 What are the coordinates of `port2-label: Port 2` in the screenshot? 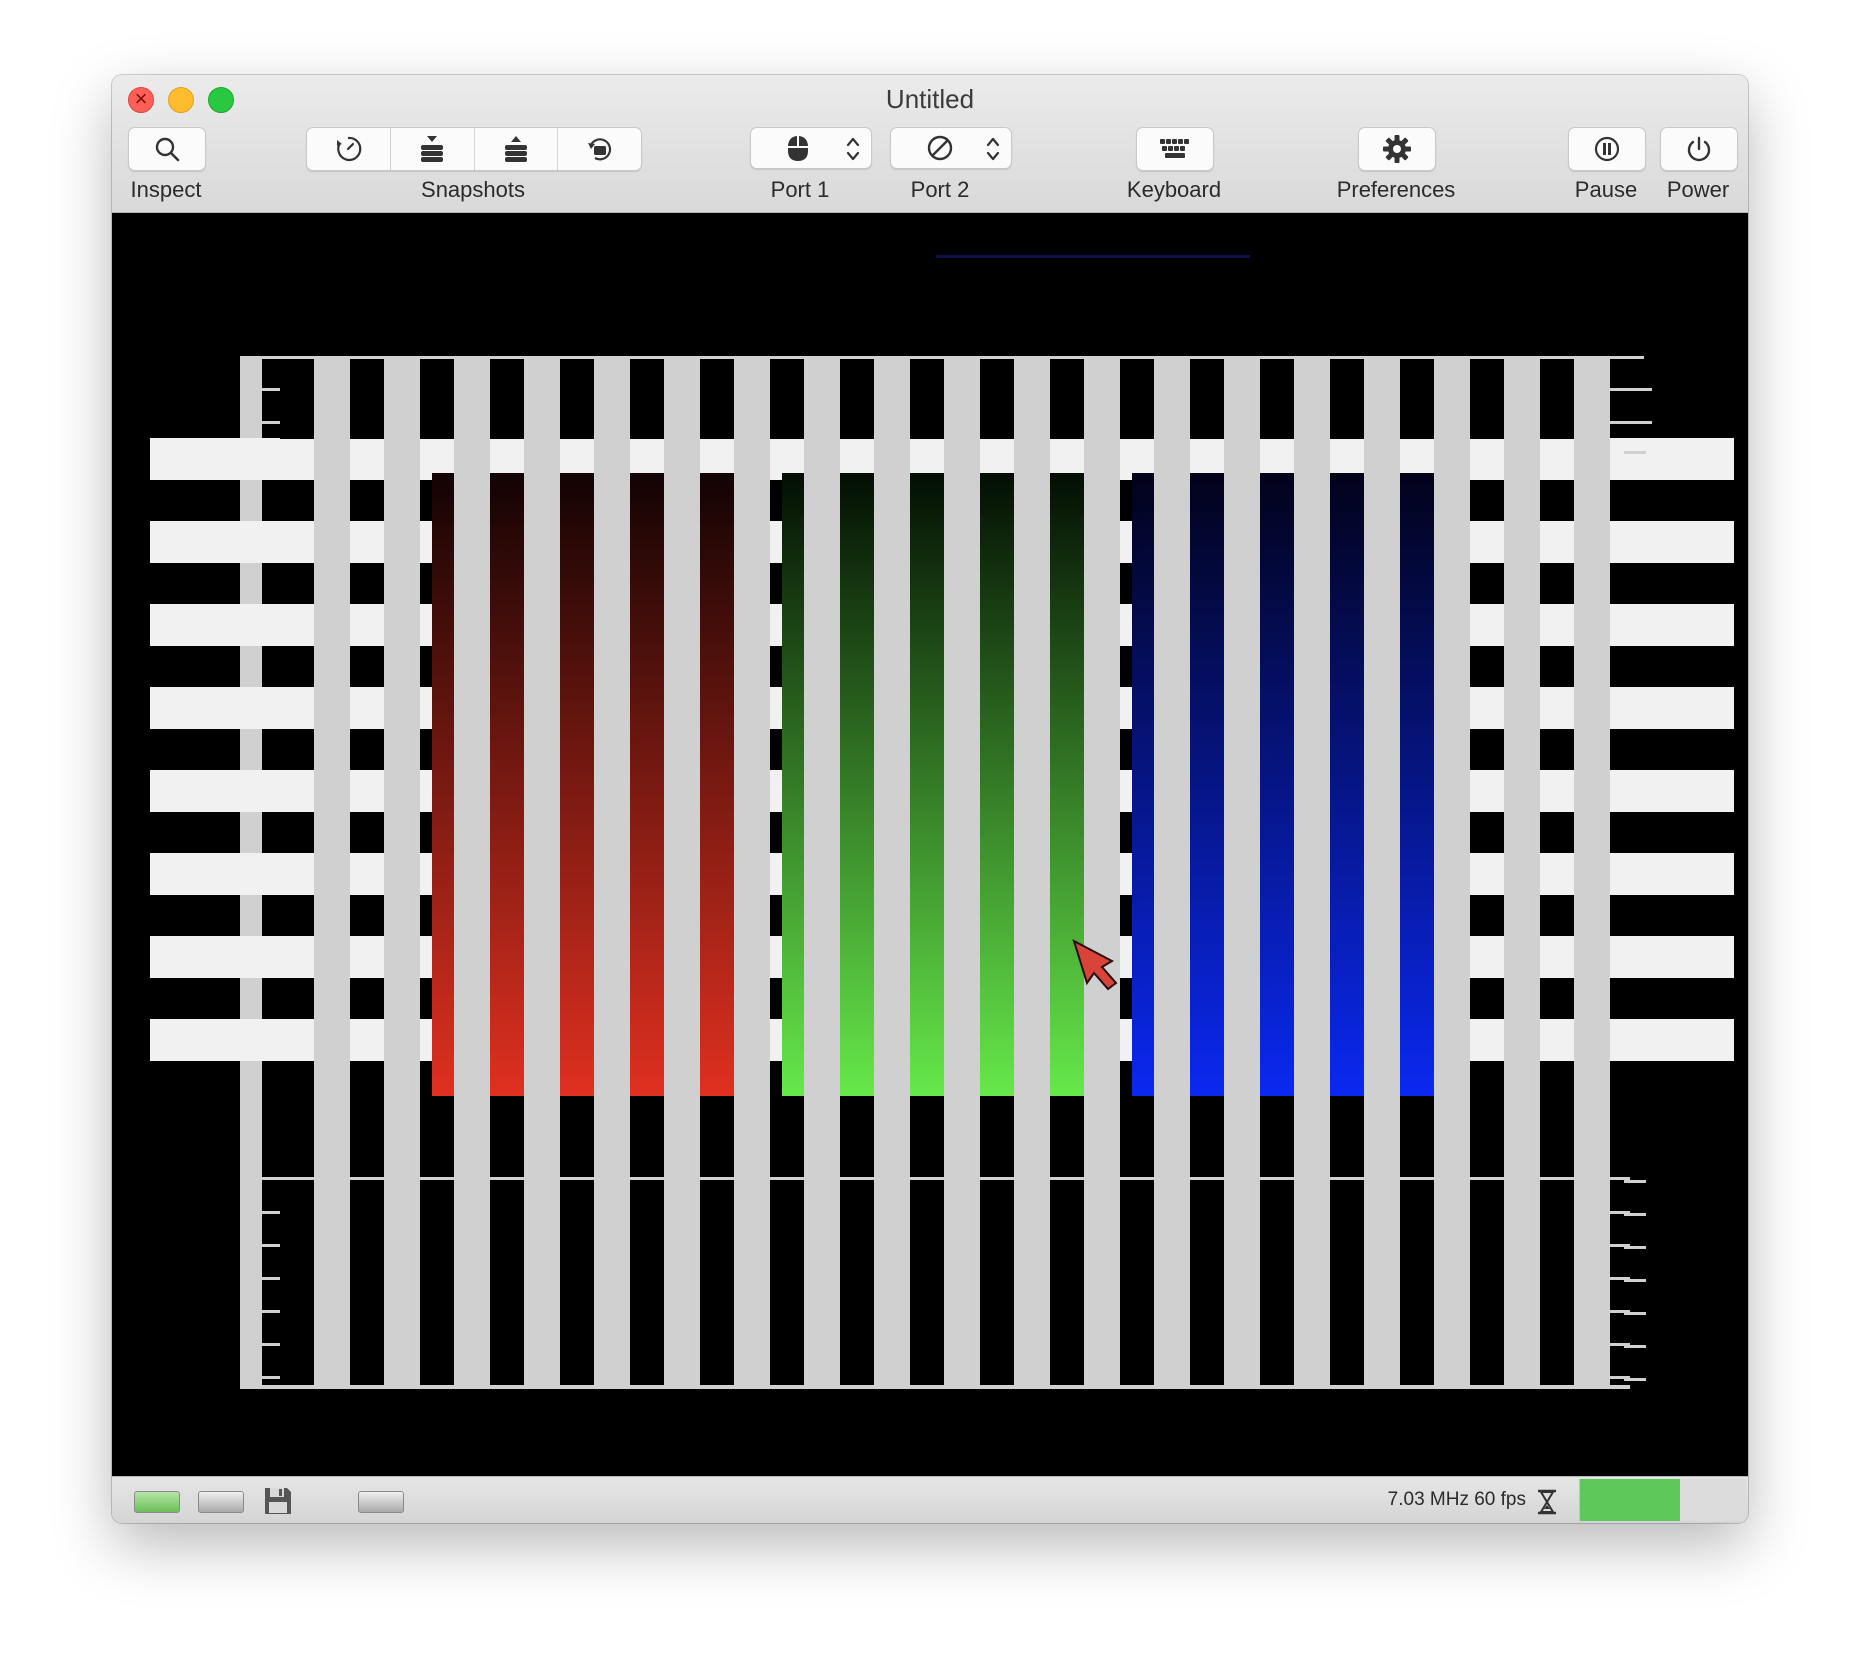 It's located at (940, 189).